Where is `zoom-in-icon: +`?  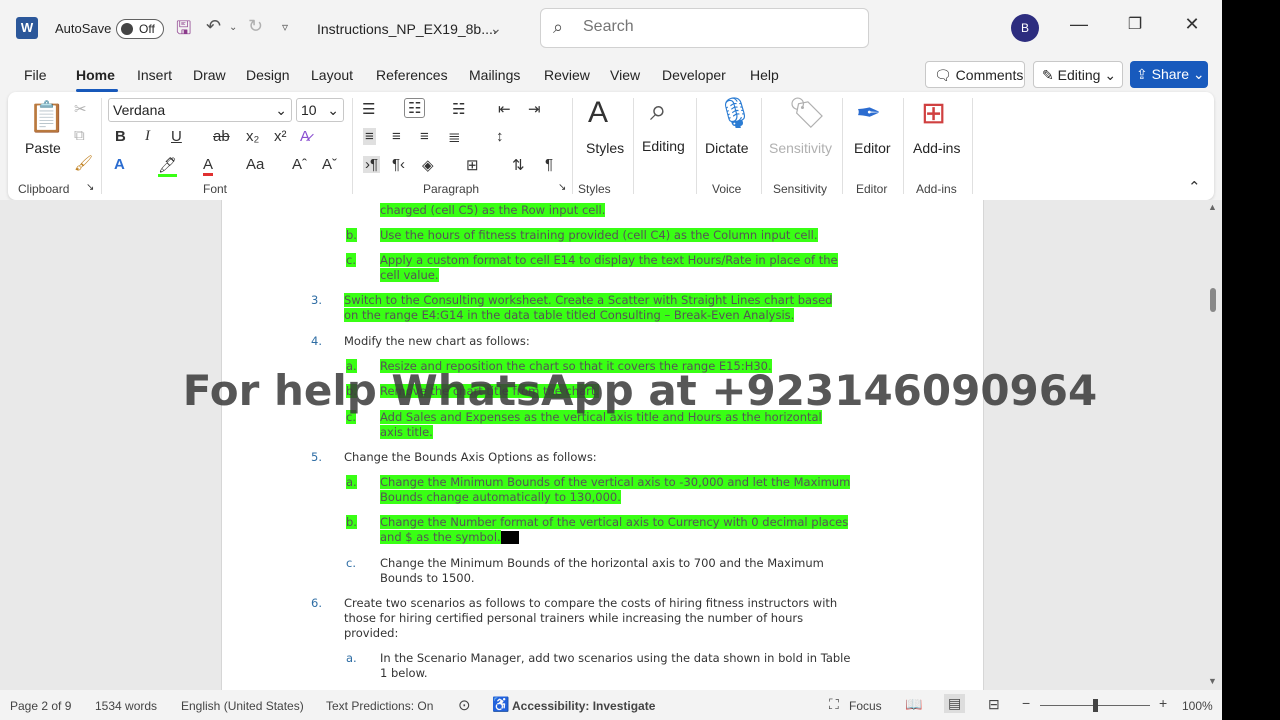 zoom-in-icon: + is located at coordinates (1163, 703).